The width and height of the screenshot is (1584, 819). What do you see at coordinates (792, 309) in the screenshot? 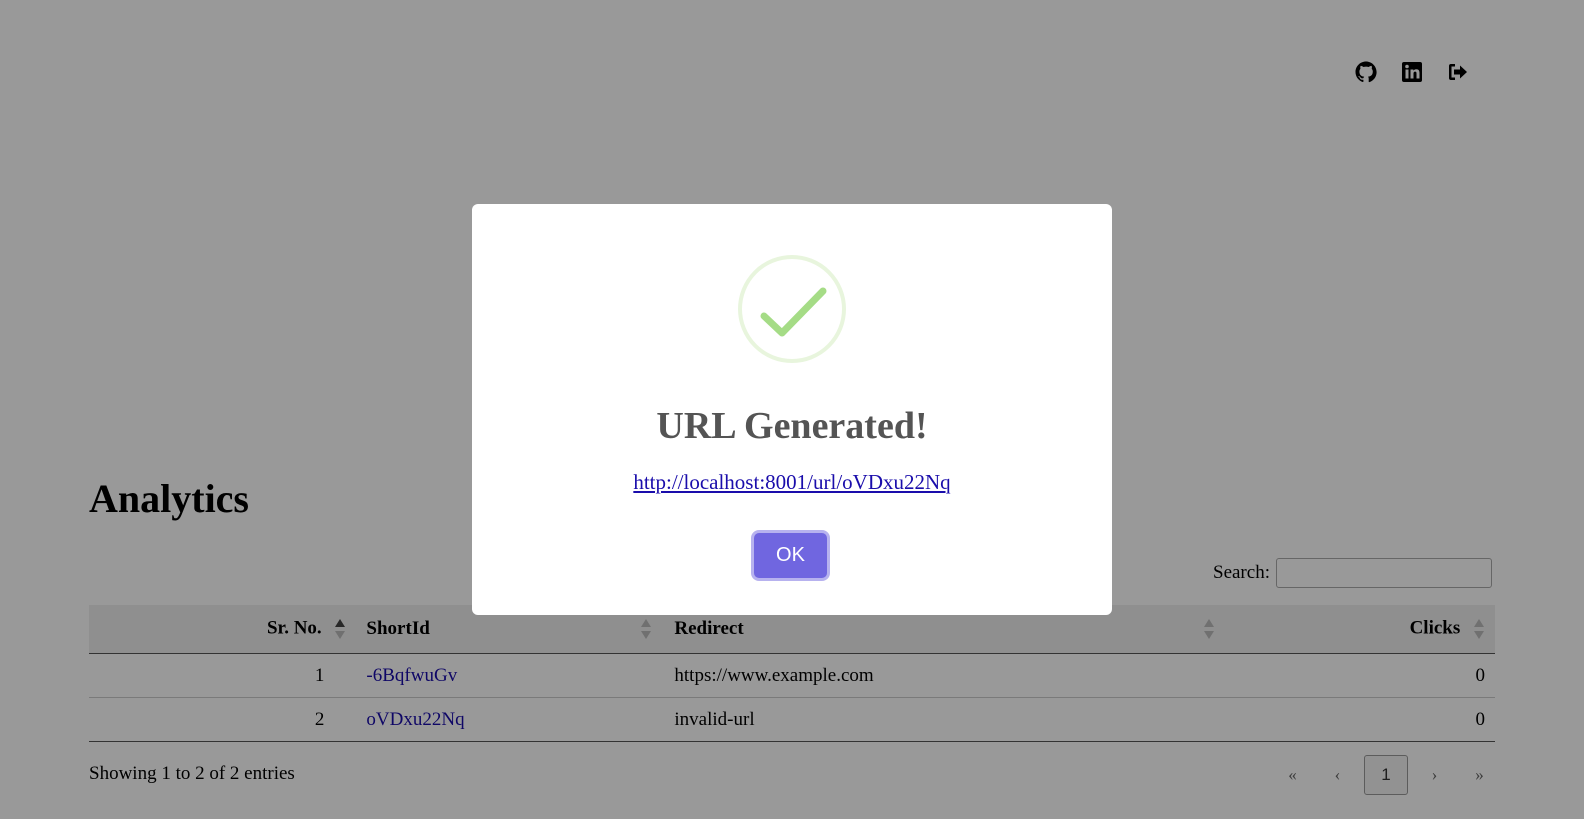
I see `success-check-icon` at bounding box center [792, 309].